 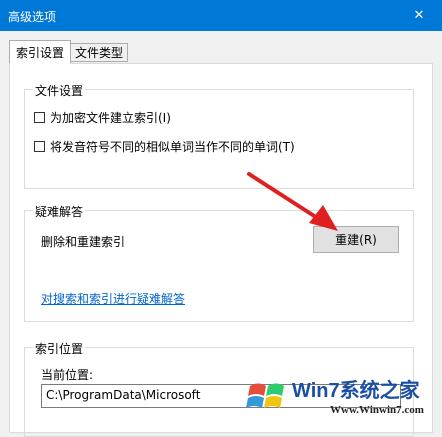 I want to click on tab-label: 索引设置, so click(x=39, y=52).